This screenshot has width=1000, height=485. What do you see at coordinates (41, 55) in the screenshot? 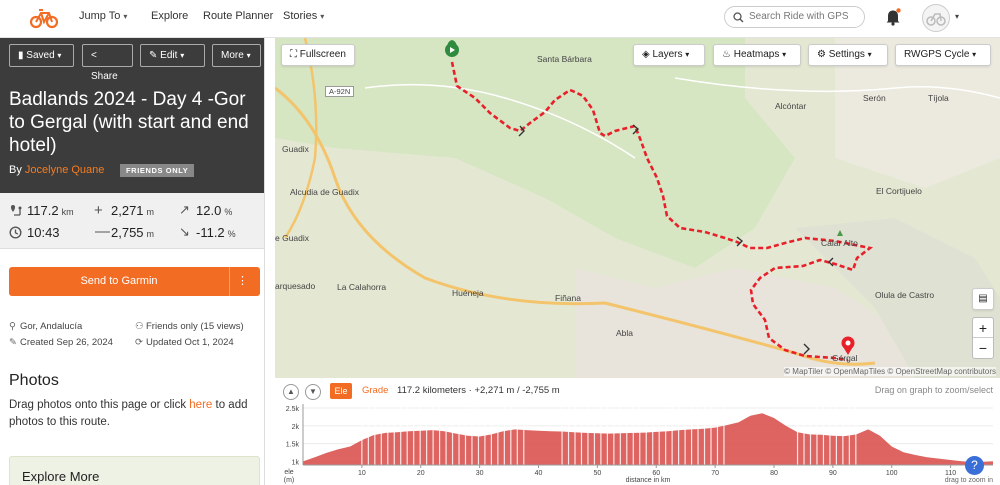
I see `saved-button: ▮ Saved ▾` at bounding box center [41, 55].